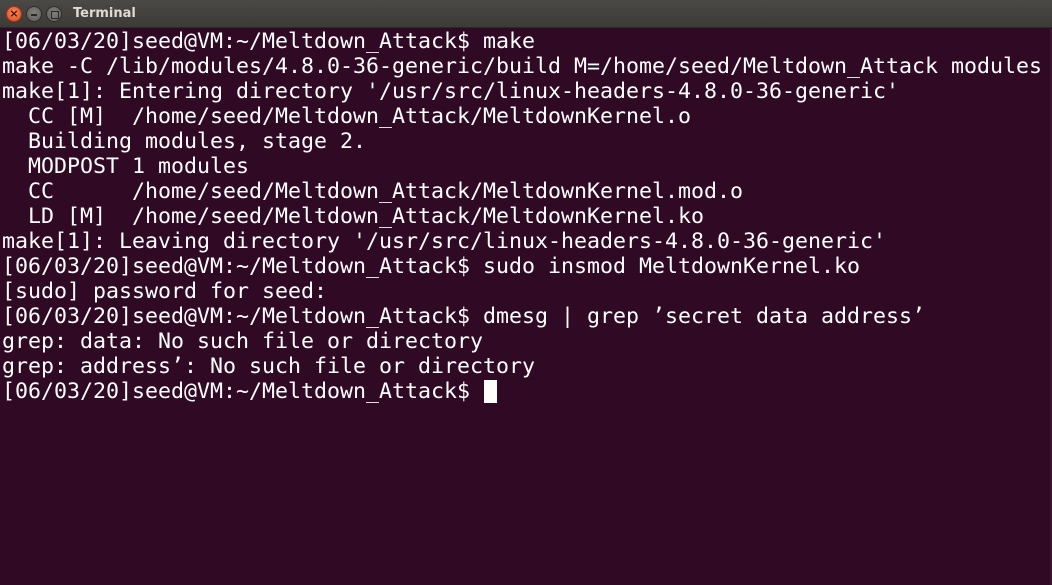 The width and height of the screenshot is (1052, 585). I want to click on maximize-icon, so click(55, 15).